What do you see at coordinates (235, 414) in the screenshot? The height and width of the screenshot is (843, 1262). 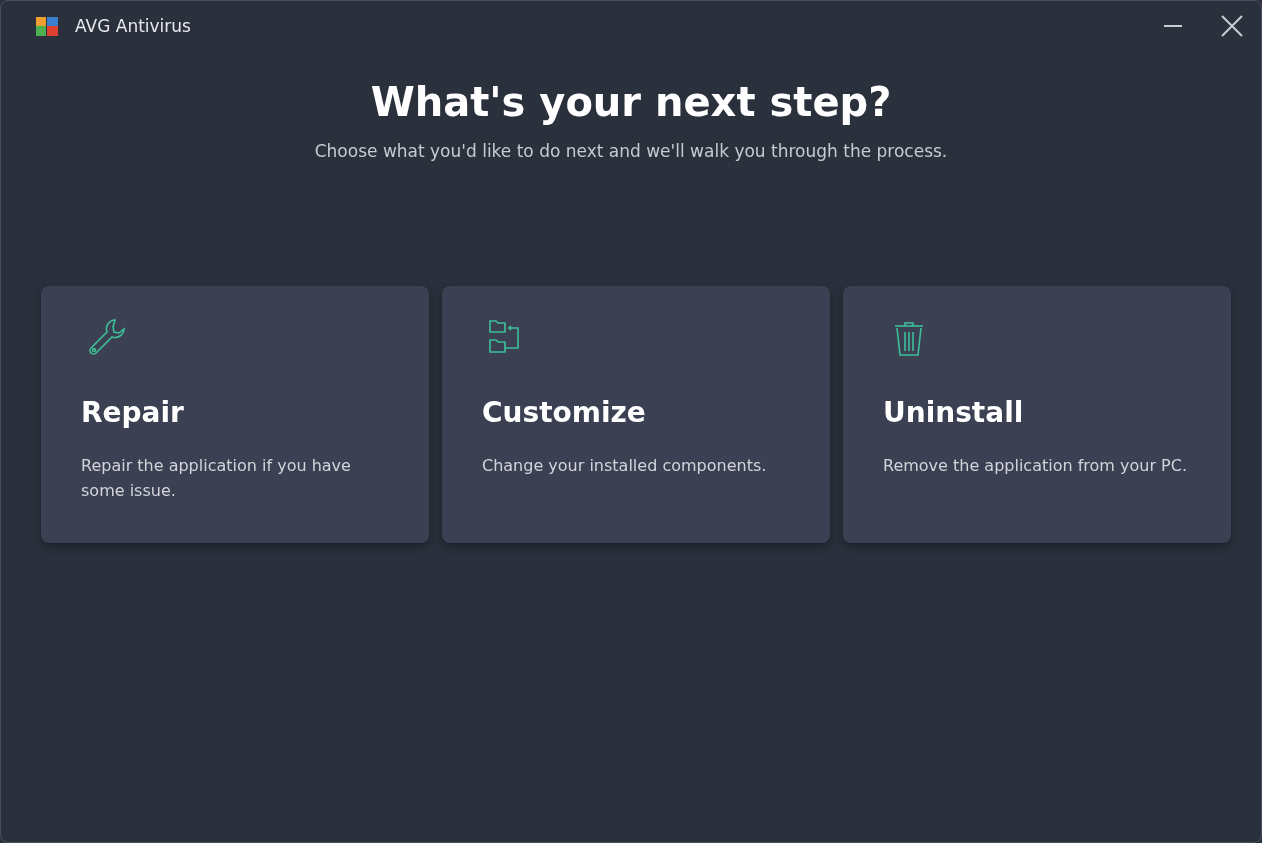 I see `option-card: Repair Repair the application if you have some issue.` at bounding box center [235, 414].